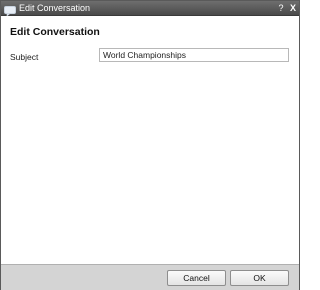 The height and width of the screenshot is (290, 320). I want to click on help-button: ?, so click(281, 8).